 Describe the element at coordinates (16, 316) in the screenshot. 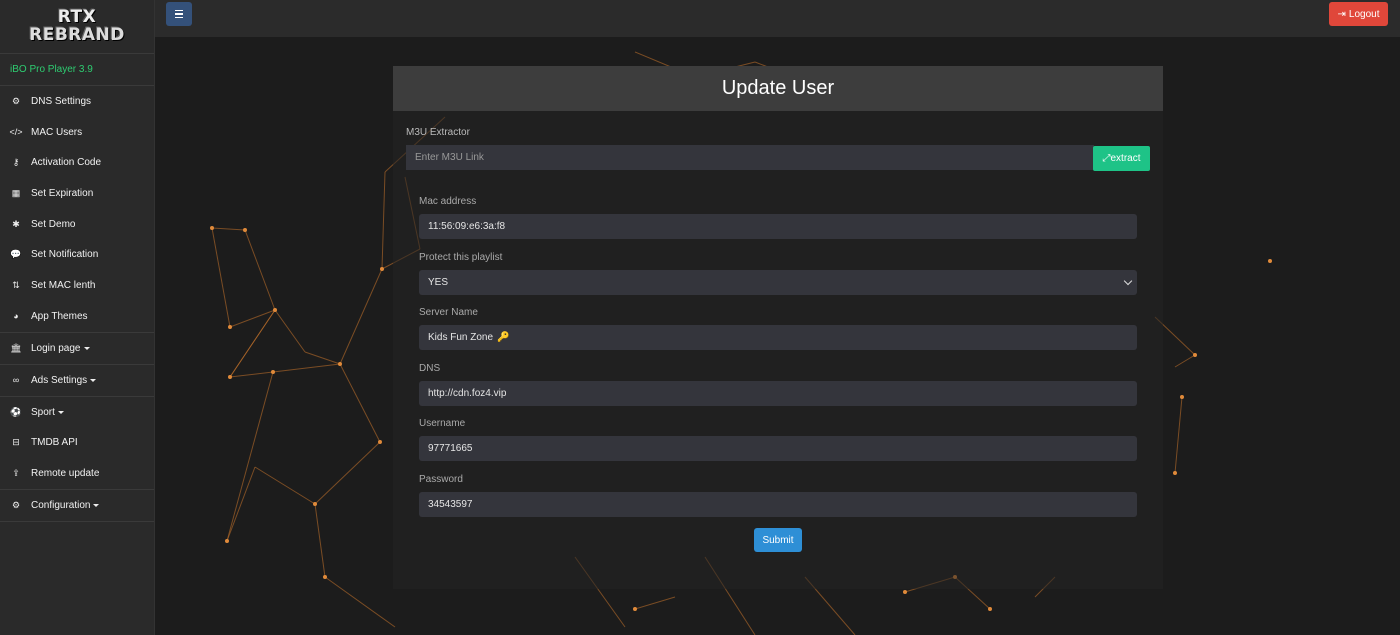

I see `palette-icon: ◕` at that location.